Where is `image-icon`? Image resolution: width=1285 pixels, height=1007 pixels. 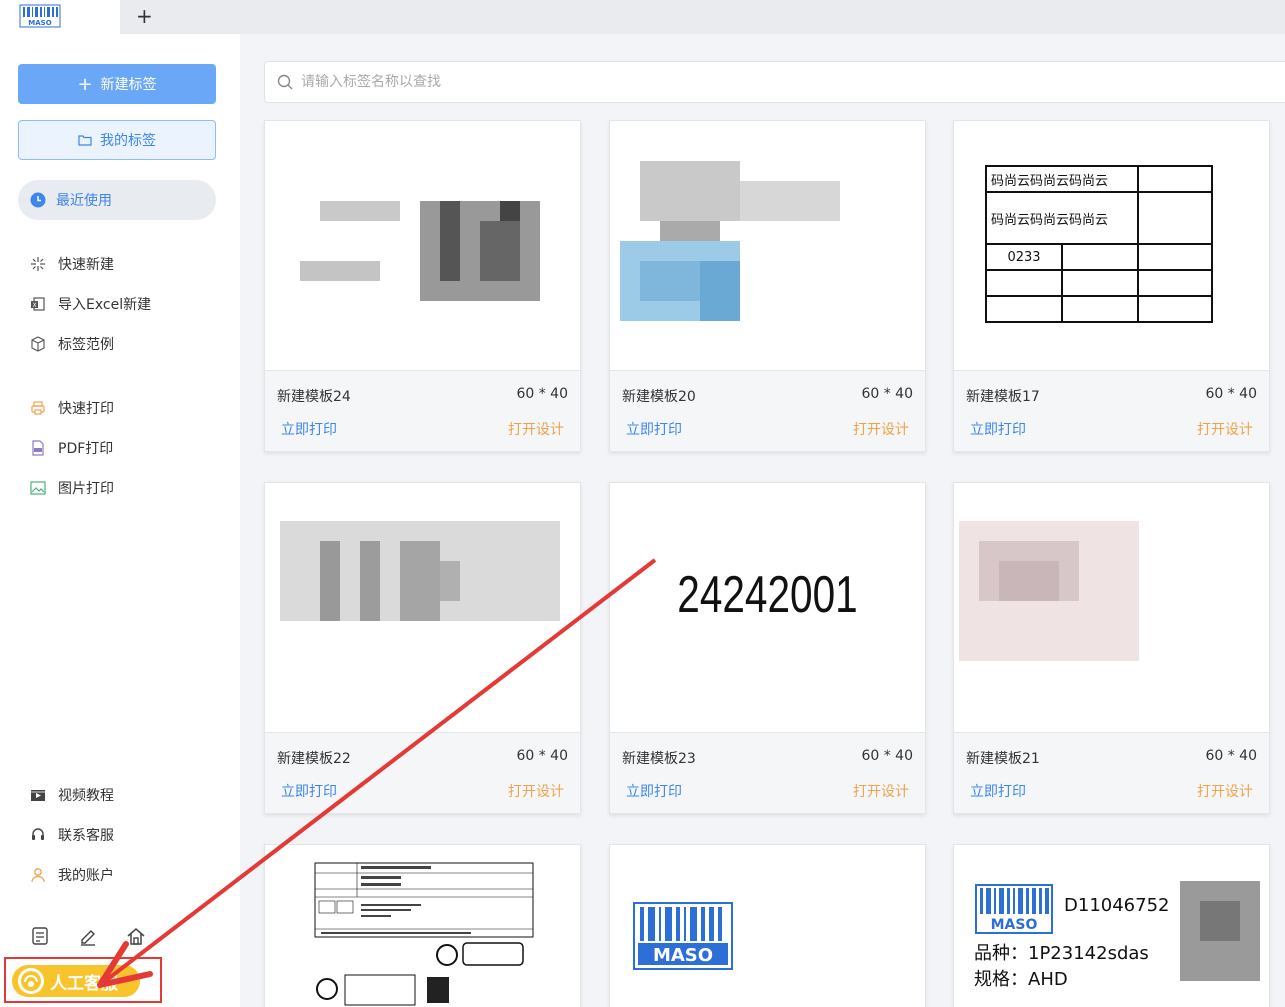 image-icon is located at coordinates (38, 488).